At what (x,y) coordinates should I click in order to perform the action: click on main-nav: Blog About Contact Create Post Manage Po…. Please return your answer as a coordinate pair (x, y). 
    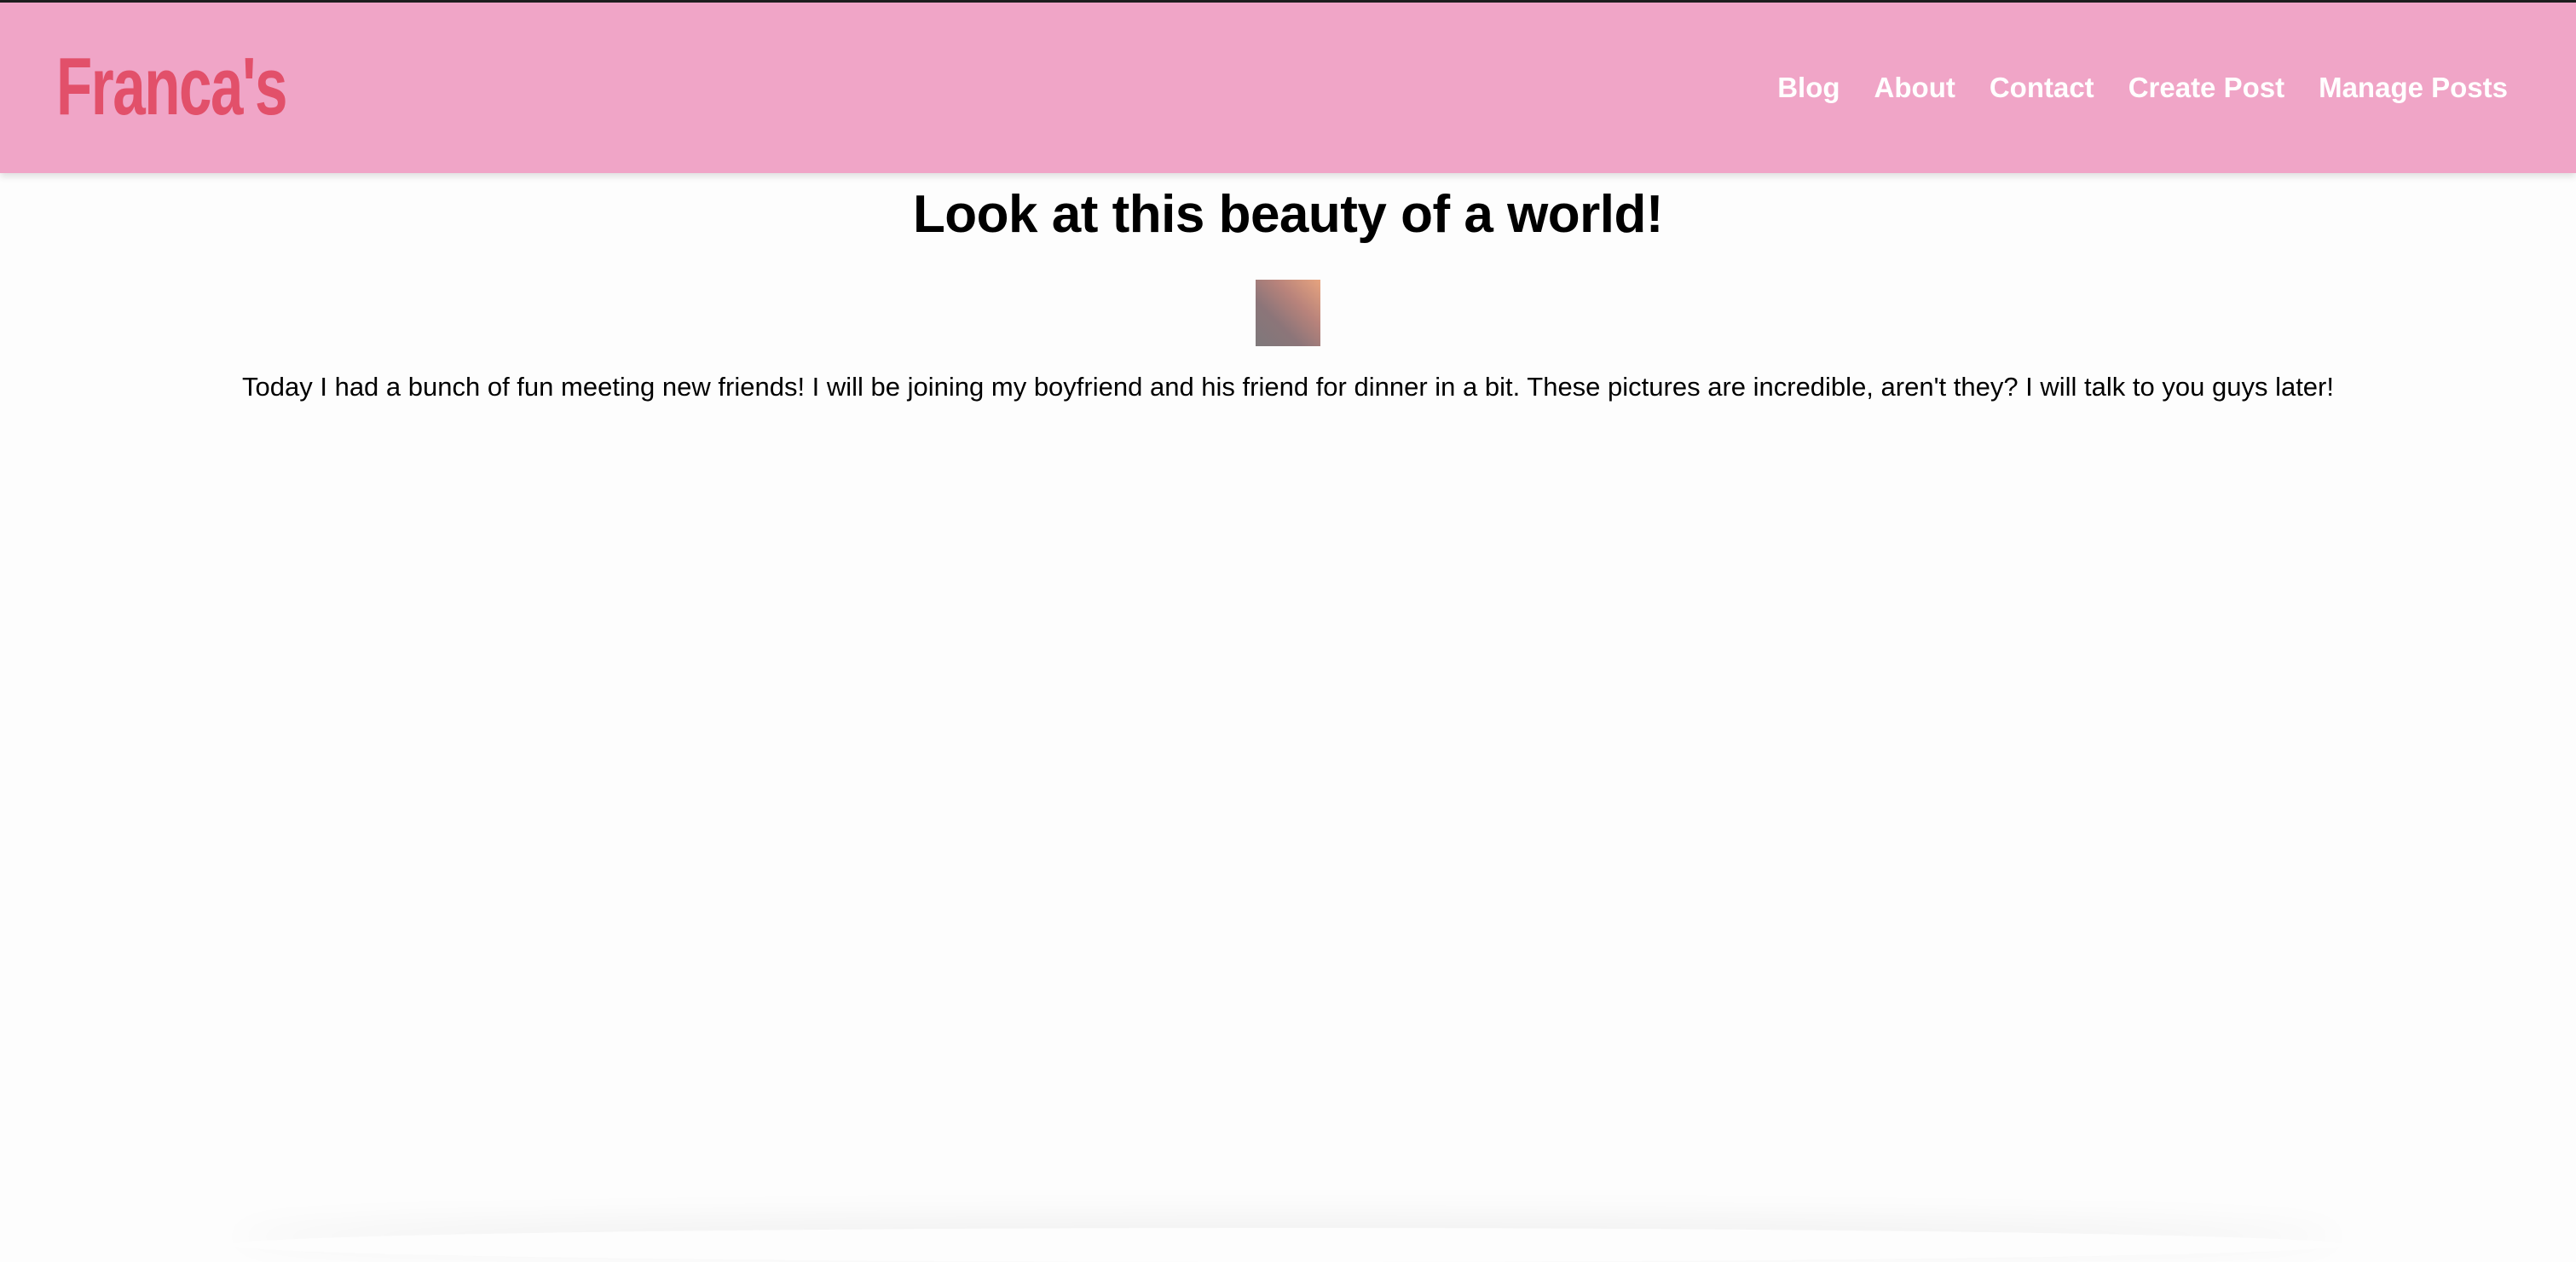
    Looking at the image, I should click on (2142, 88).